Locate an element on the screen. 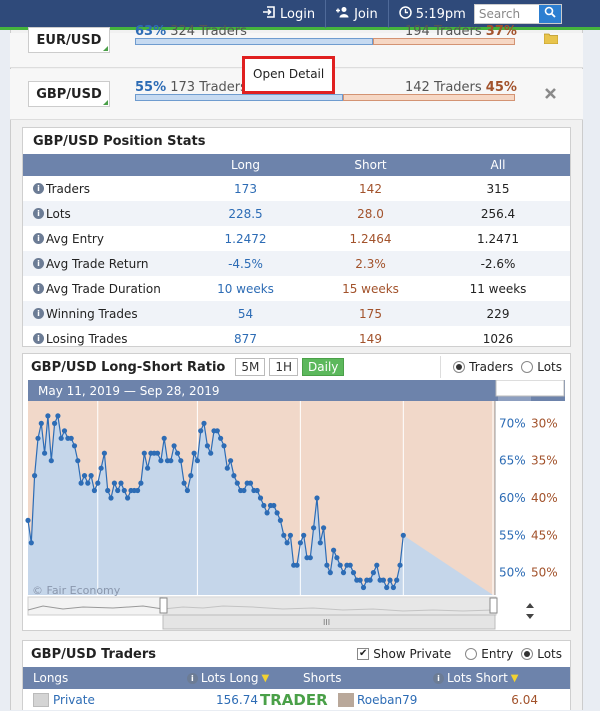 This screenshot has height=711, width=600. pair-symbol: GBP/USD is located at coordinates (69, 94).